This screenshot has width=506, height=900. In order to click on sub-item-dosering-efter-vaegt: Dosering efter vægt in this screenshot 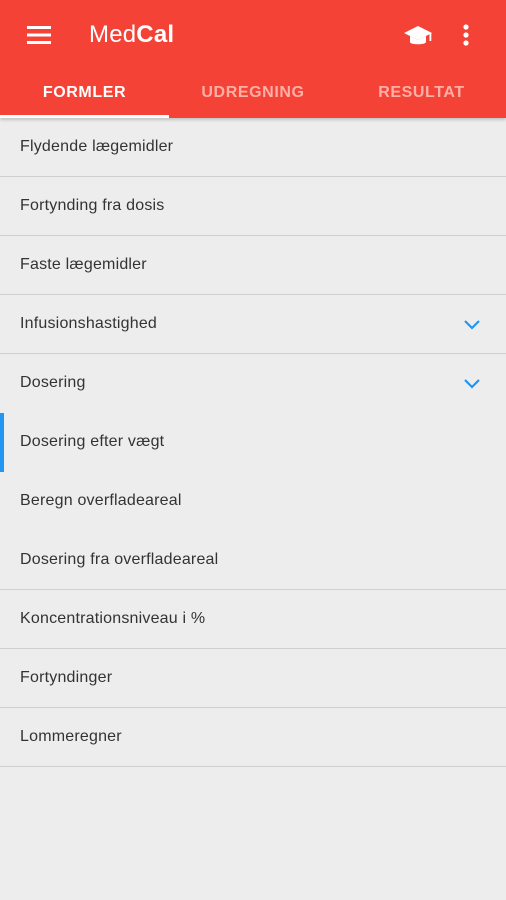, I will do `click(253, 442)`.